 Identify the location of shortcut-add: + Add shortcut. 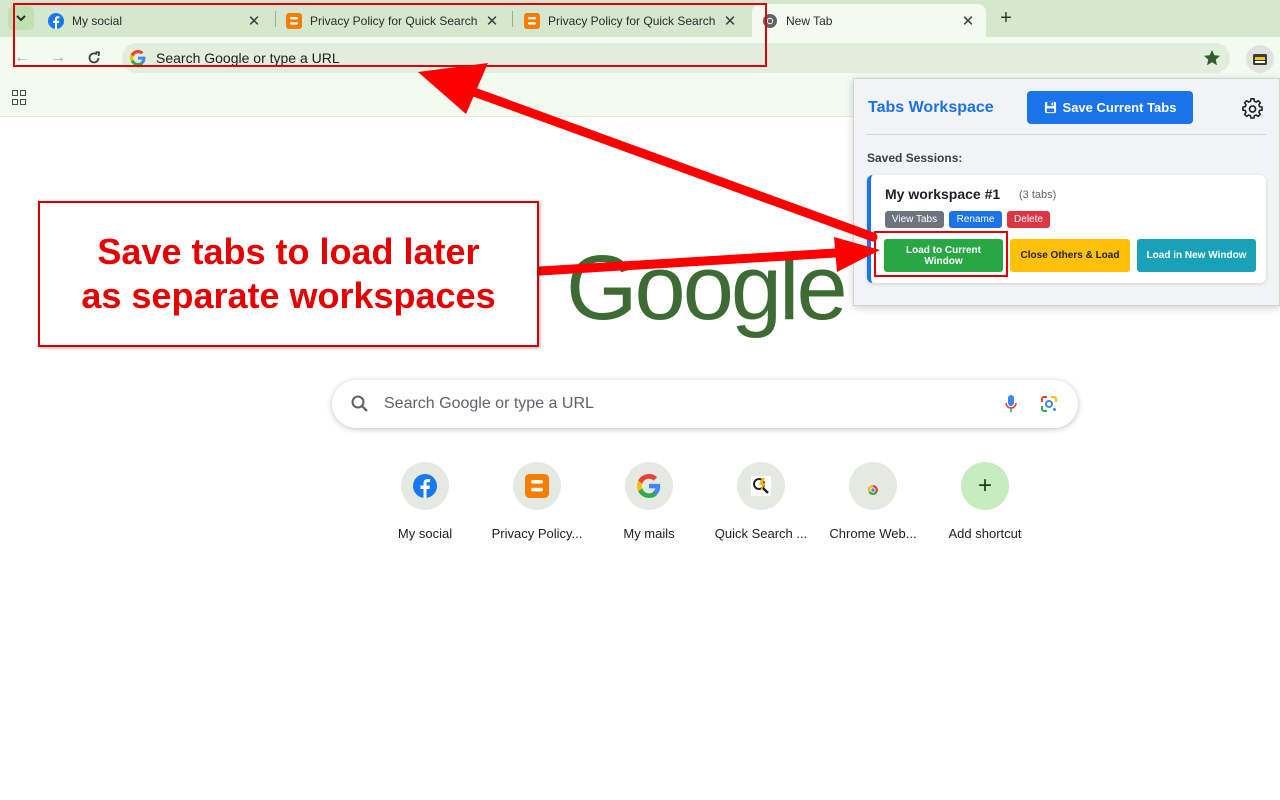
(985, 501).